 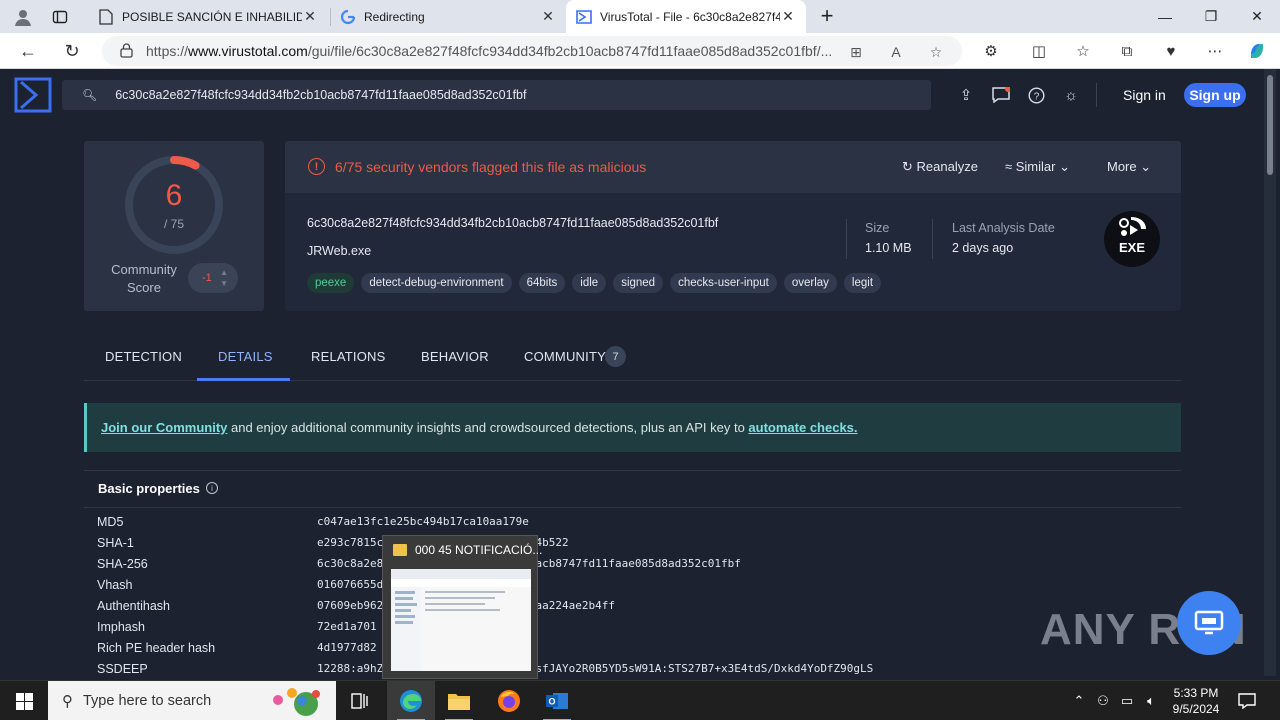 I want to click on copilot-icon, so click(x=1257, y=51).